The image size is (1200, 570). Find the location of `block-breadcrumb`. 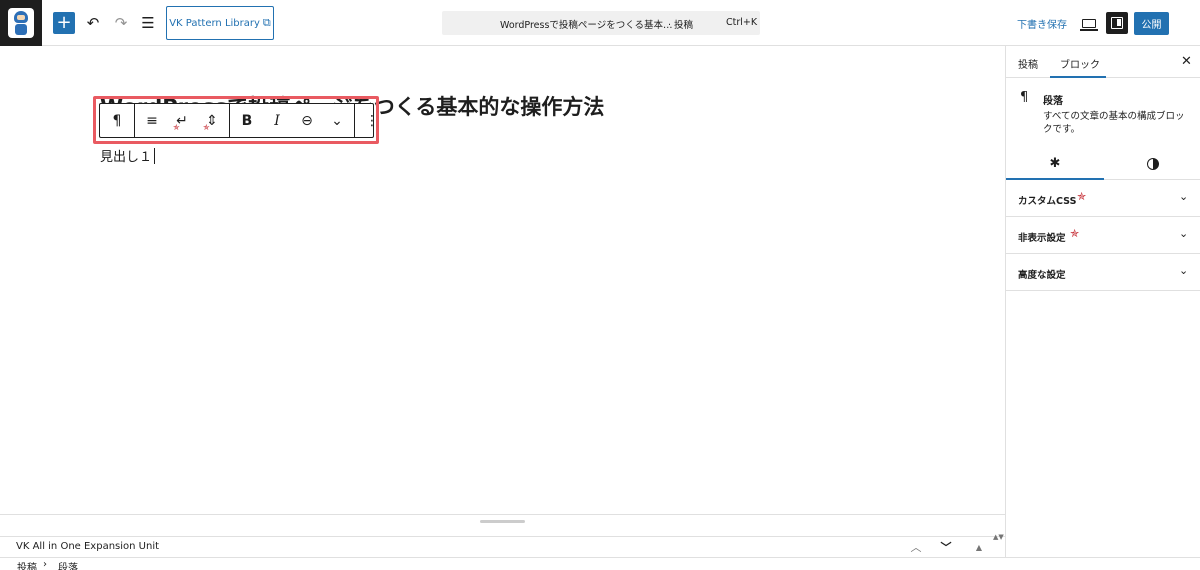

block-breadcrumb is located at coordinates (600, 563).